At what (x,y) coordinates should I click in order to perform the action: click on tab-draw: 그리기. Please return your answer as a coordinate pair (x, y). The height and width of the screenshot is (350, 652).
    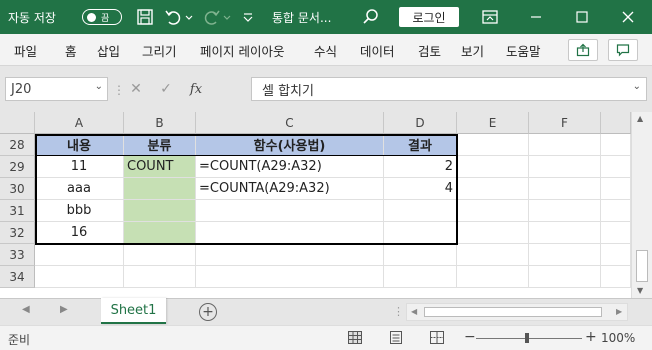
    Looking at the image, I should click on (159, 50).